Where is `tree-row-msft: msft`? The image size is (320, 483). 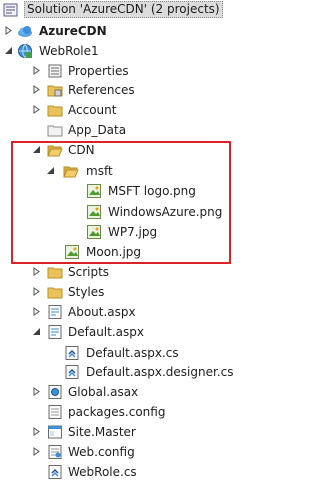 tree-row-msft: msft is located at coordinates (124, 171).